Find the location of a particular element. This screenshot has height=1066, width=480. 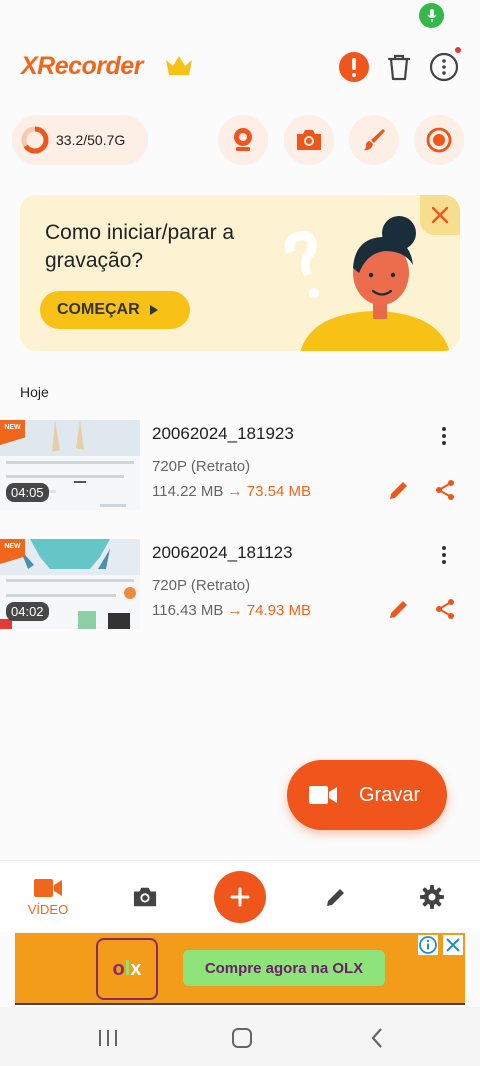

app-logo: XRecorder is located at coordinates (82, 66).